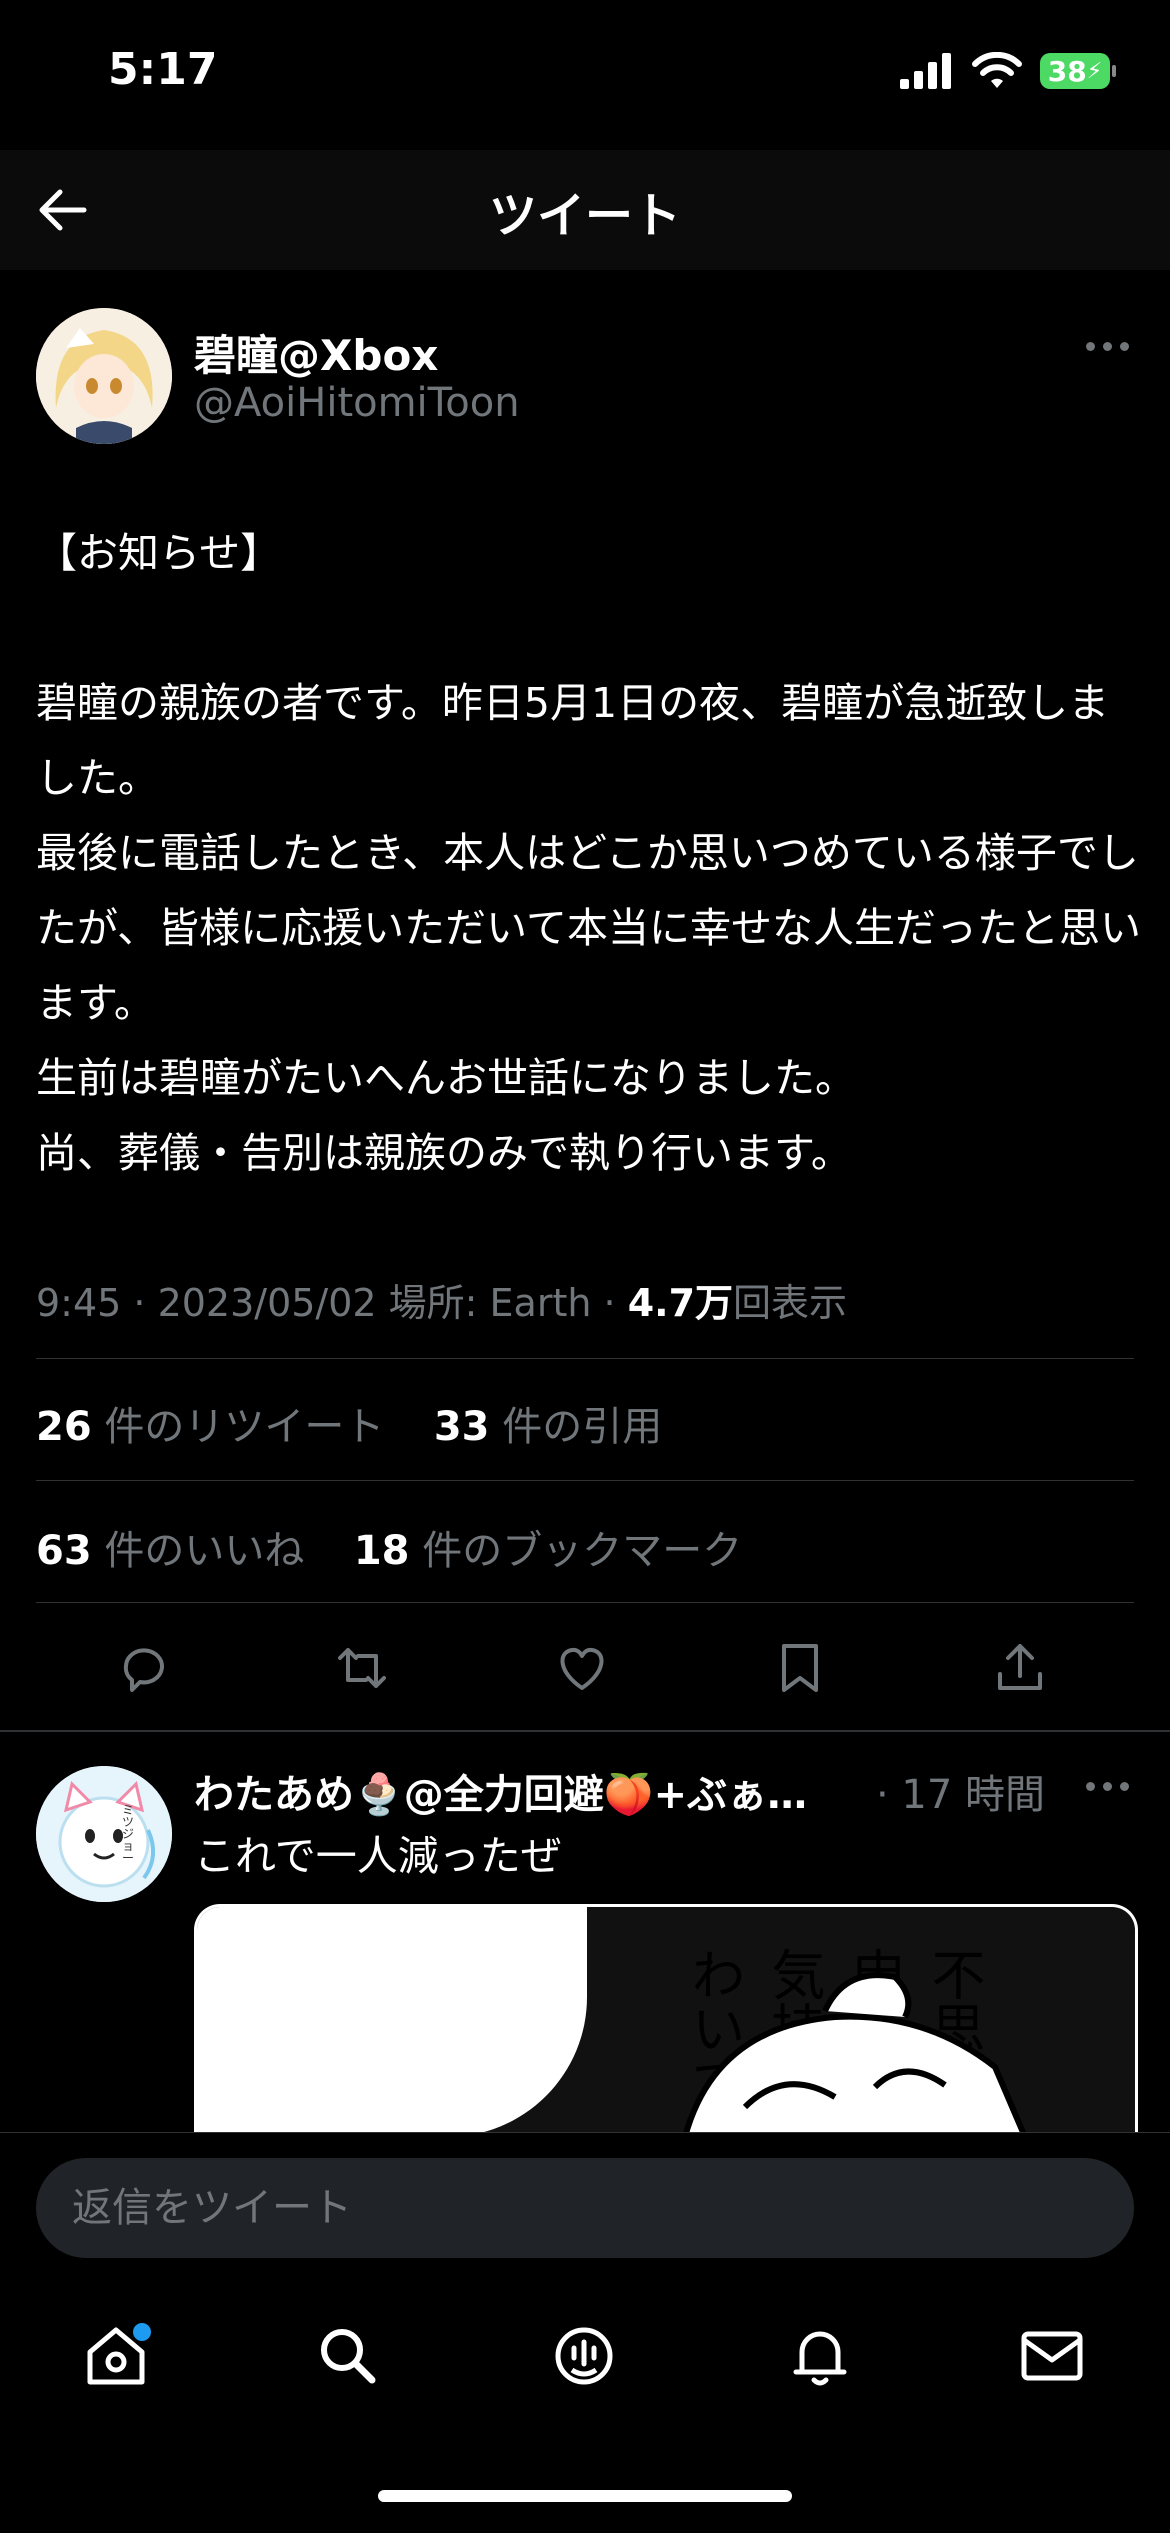 The height and width of the screenshot is (2533, 1170). What do you see at coordinates (585, 2496) in the screenshot?
I see `home-indicator` at bounding box center [585, 2496].